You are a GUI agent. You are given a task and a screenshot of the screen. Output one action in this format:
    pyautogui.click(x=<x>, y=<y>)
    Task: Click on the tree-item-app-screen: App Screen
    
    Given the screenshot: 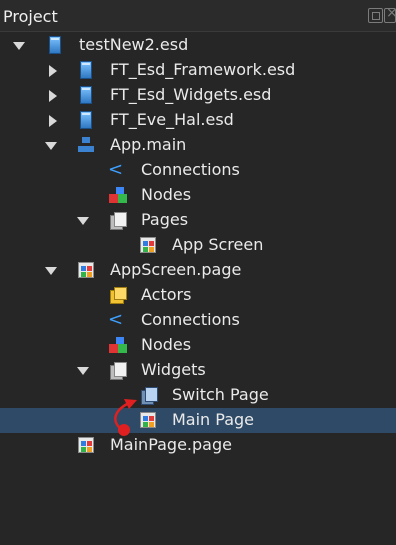 What is the action you would take?
    pyautogui.click(x=198, y=245)
    